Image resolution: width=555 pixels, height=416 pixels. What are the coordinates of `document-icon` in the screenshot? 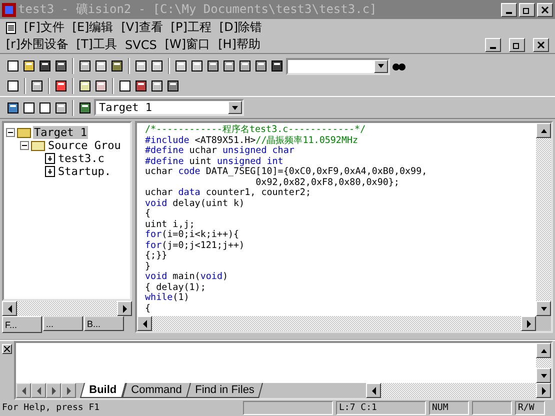 It's located at (11, 28).